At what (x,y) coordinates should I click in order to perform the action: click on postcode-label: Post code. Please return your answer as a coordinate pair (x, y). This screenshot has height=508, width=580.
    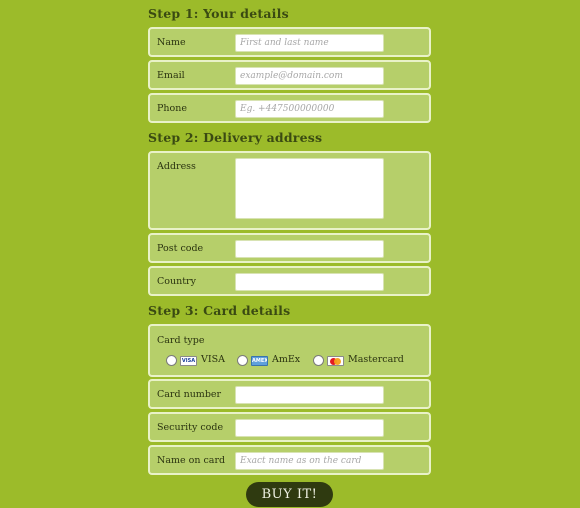
    Looking at the image, I should click on (180, 248).